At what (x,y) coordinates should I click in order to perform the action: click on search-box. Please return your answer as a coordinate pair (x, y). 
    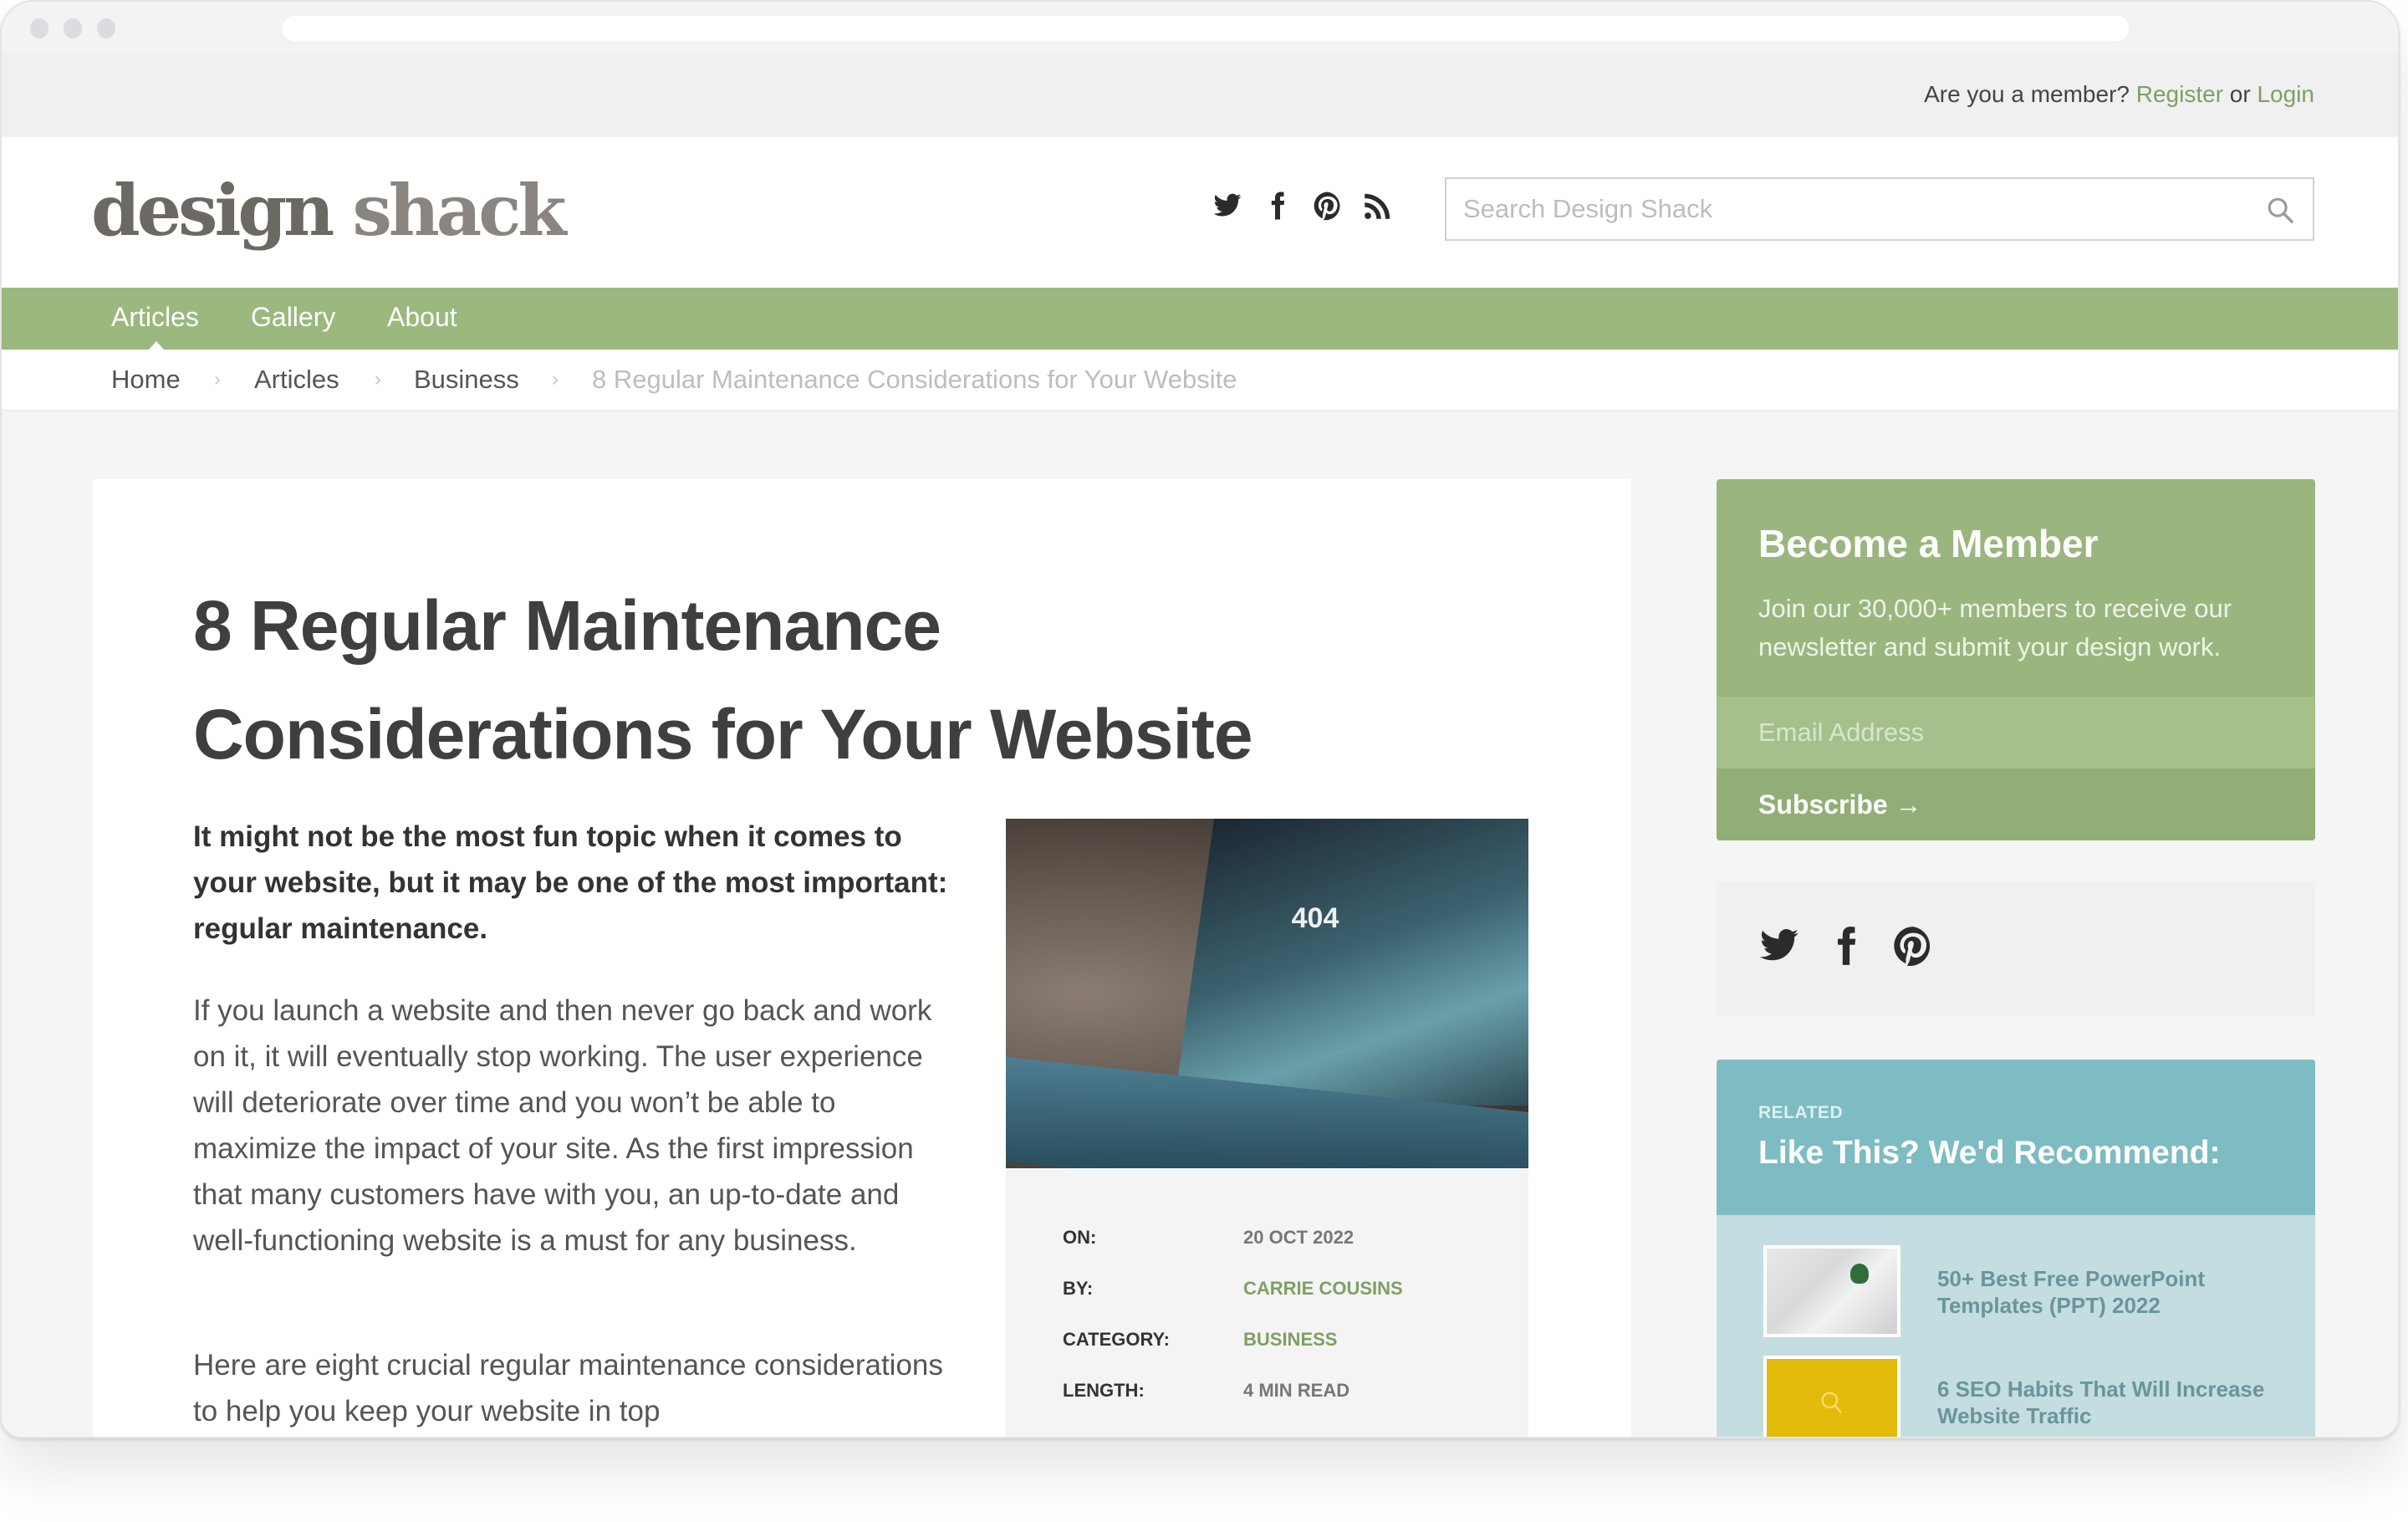
    Looking at the image, I should click on (1879, 209).